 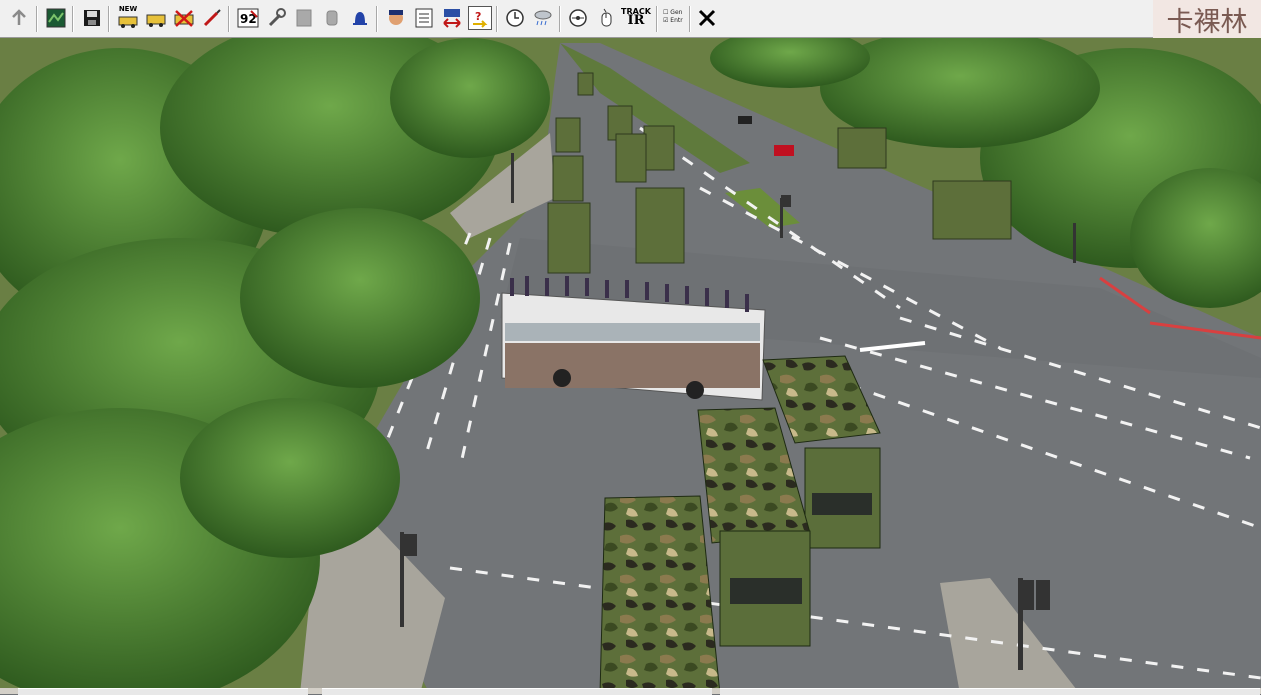 I want to click on vehicle-icon, so click(x=156, y=18).